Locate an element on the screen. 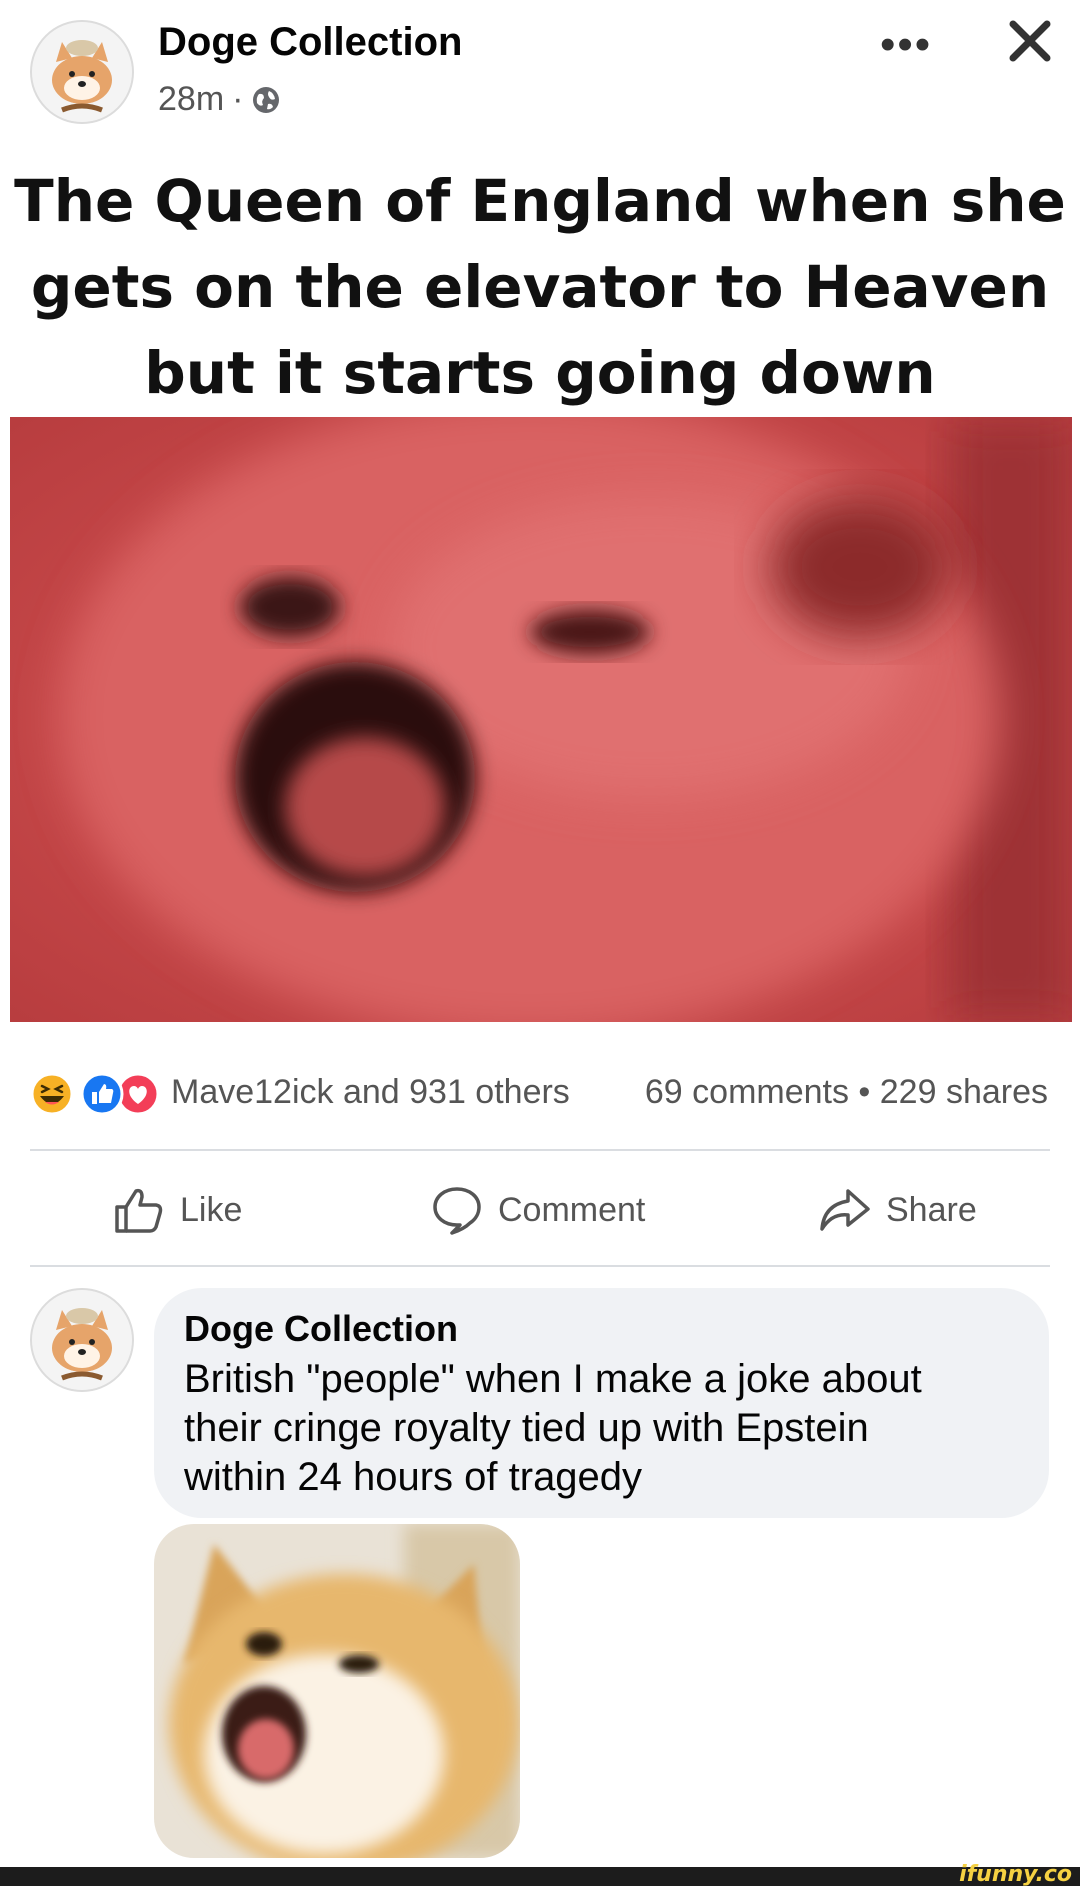  close-icon is located at coordinates (1030, 41).